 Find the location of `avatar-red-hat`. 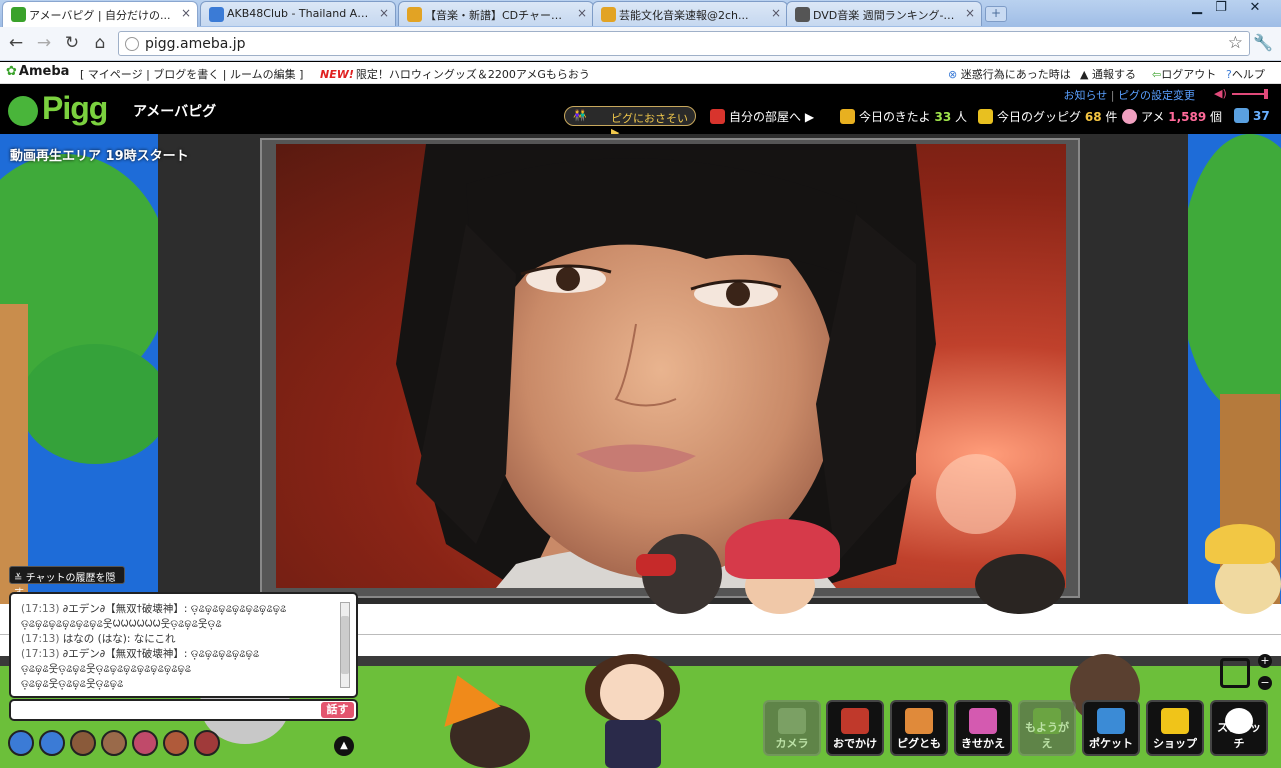

avatar-red-hat is located at coordinates (782, 566).